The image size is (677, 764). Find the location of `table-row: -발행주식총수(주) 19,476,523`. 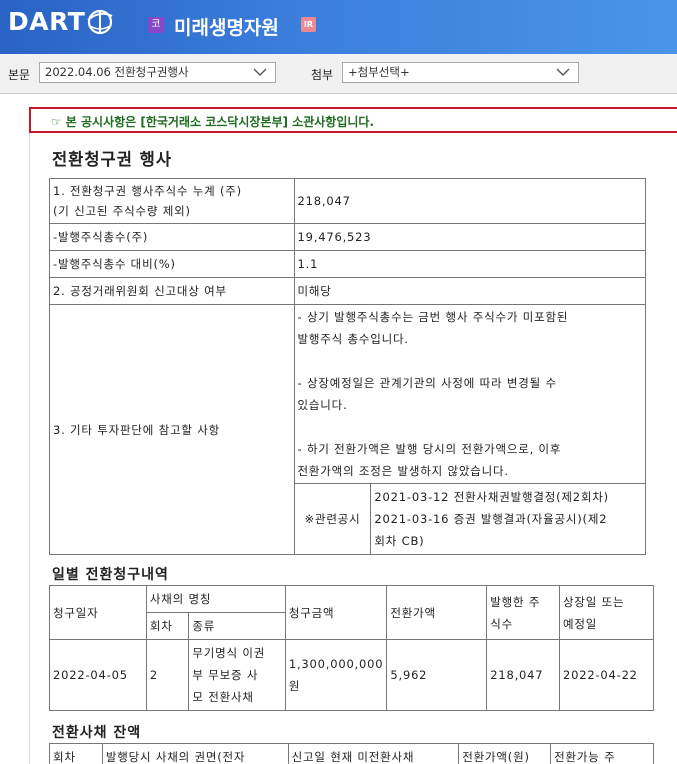

table-row: -발행주식총수(주) 19,476,523 is located at coordinates (348, 237).